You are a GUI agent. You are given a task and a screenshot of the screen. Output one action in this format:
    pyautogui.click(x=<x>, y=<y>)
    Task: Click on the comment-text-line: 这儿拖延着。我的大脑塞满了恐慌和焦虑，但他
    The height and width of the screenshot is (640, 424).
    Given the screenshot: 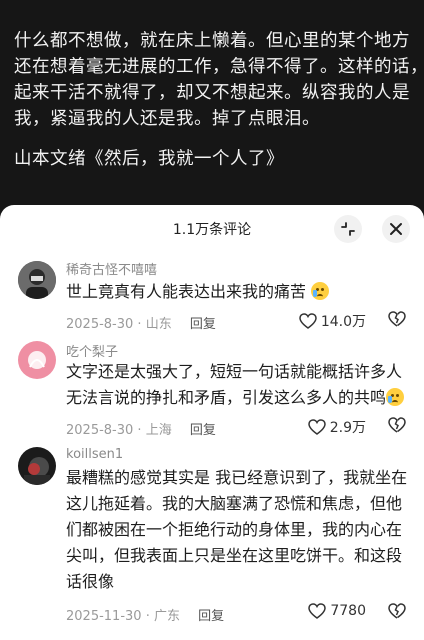 What is the action you would take?
    pyautogui.click(x=234, y=503)
    